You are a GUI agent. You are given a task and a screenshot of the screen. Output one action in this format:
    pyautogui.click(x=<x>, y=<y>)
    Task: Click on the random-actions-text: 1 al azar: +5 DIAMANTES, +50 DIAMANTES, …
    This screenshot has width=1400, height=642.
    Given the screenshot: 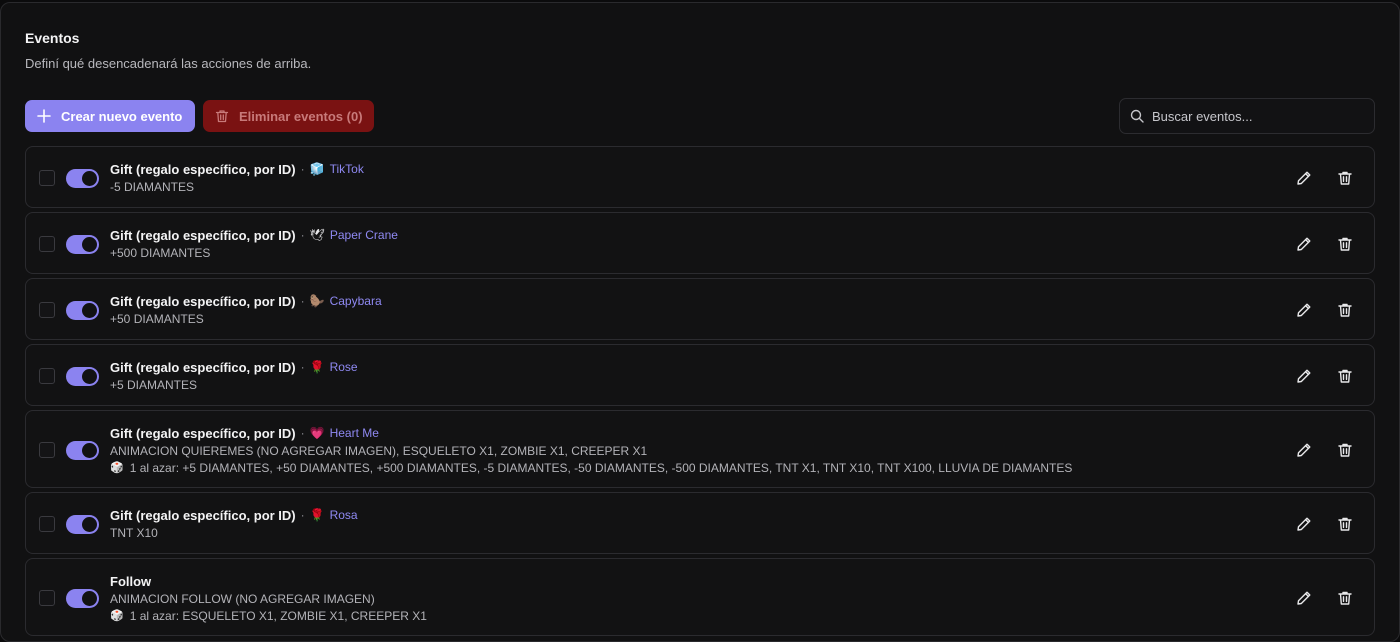 What is the action you would take?
    pyautogui.click(x=601, y=468)
    